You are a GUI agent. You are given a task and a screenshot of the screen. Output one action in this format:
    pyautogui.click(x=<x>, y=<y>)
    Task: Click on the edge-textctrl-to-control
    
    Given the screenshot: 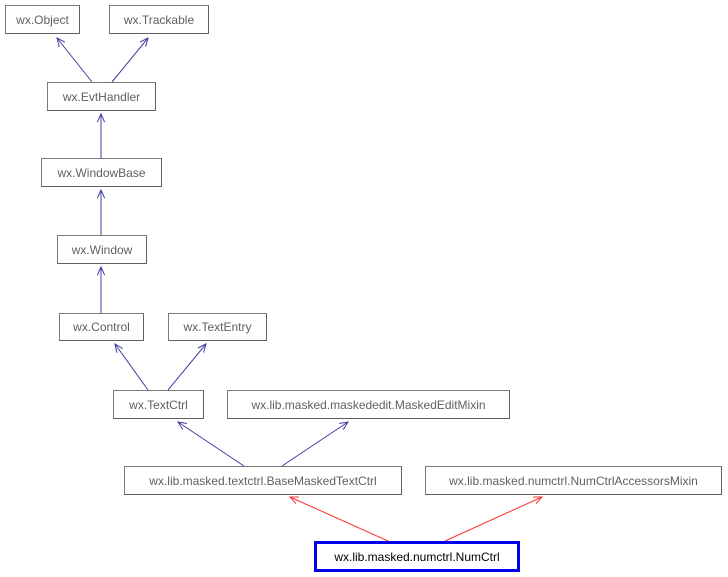 What is the action you would take?
    pyautogui.click(x=131, y=367)
    